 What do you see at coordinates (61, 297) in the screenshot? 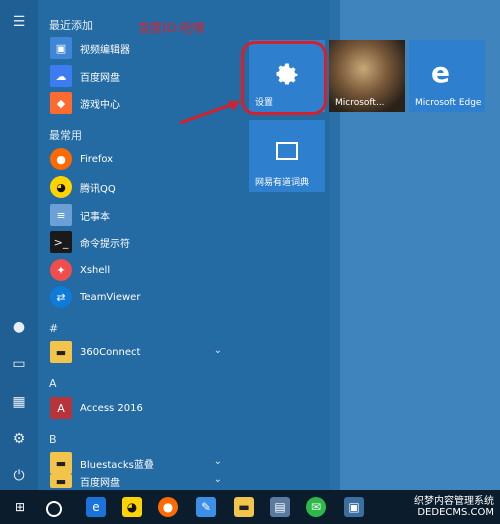
I see `teamviewer-icon: ⇄` at bounding box center [61, 297].